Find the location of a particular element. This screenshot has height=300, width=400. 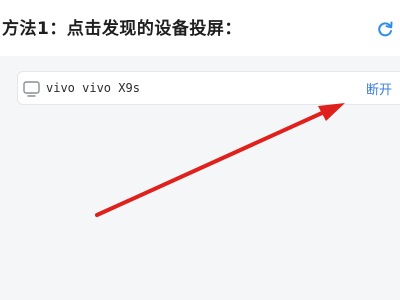

device-name: vivo vivo X9s is located at coordinates (93, 88).